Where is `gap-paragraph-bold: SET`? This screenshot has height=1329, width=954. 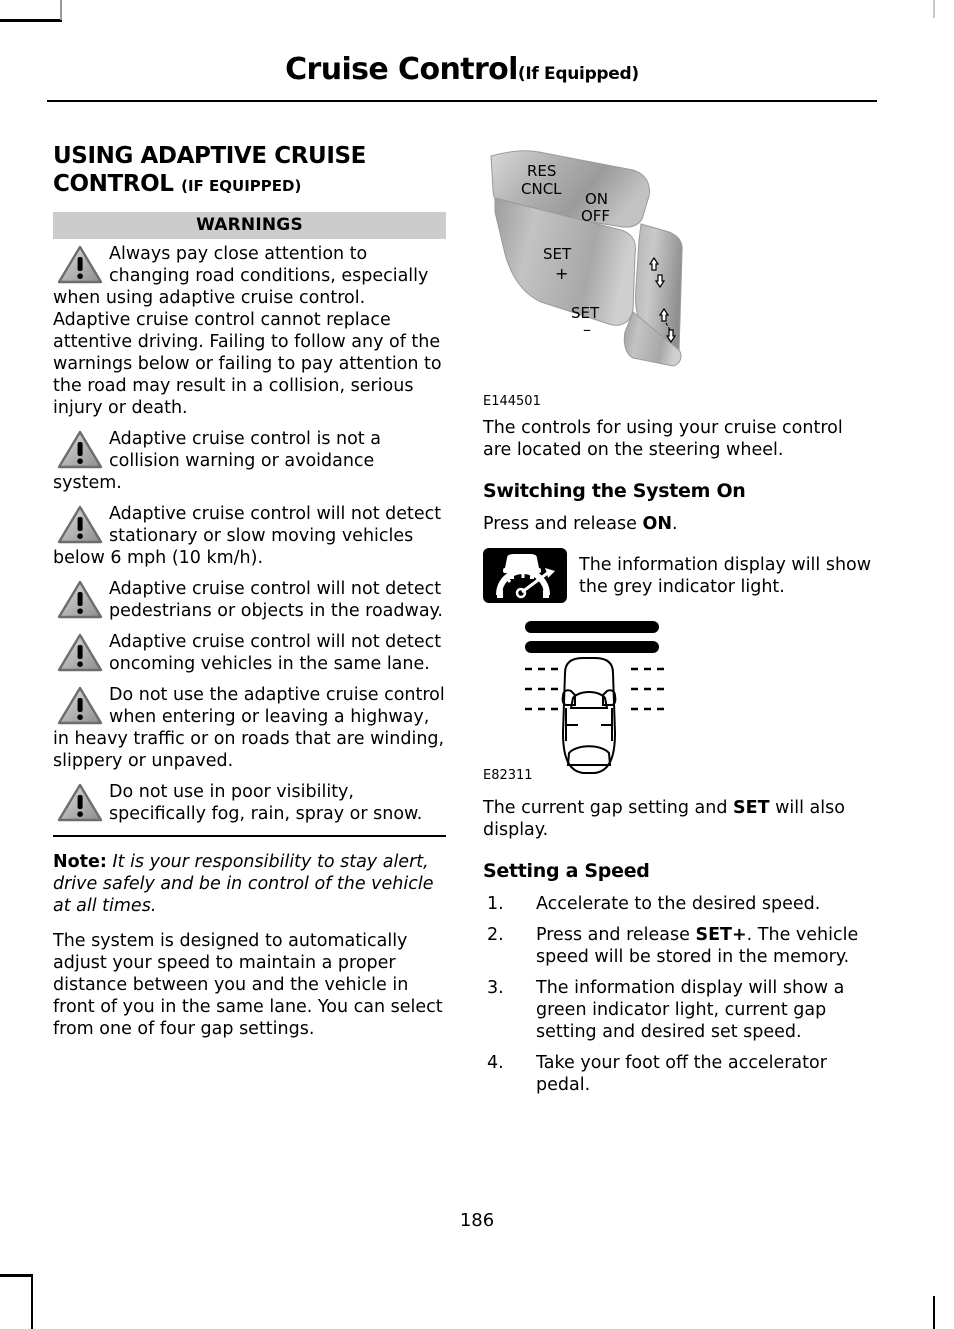 gap-paragraph-bold: SET is located at coordinates (751, 808).